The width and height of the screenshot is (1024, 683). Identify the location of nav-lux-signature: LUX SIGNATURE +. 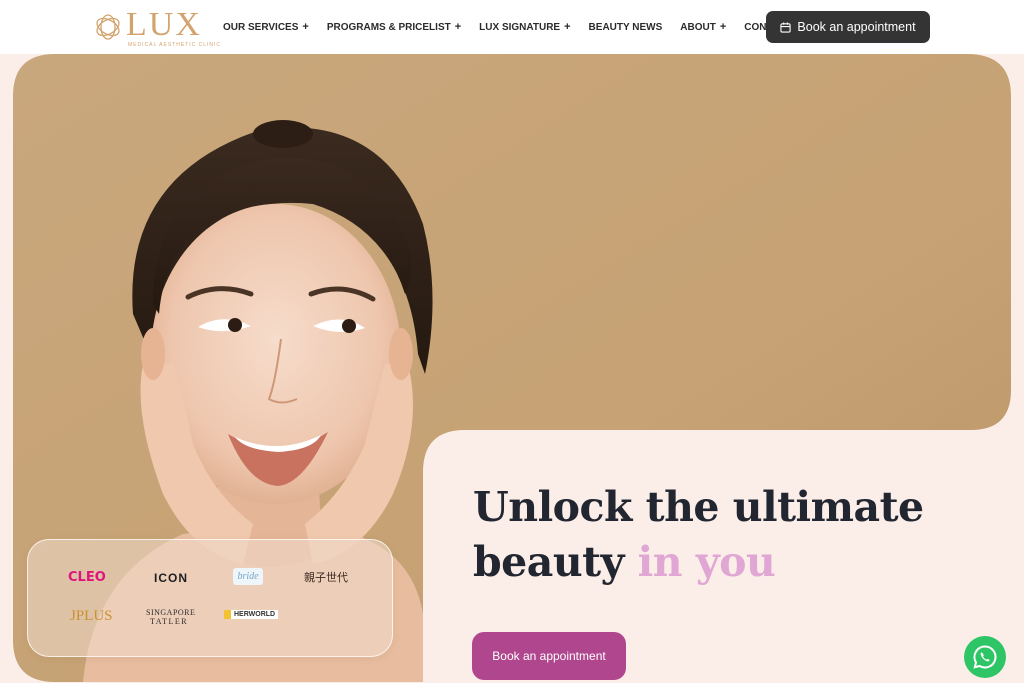
(524, 27).